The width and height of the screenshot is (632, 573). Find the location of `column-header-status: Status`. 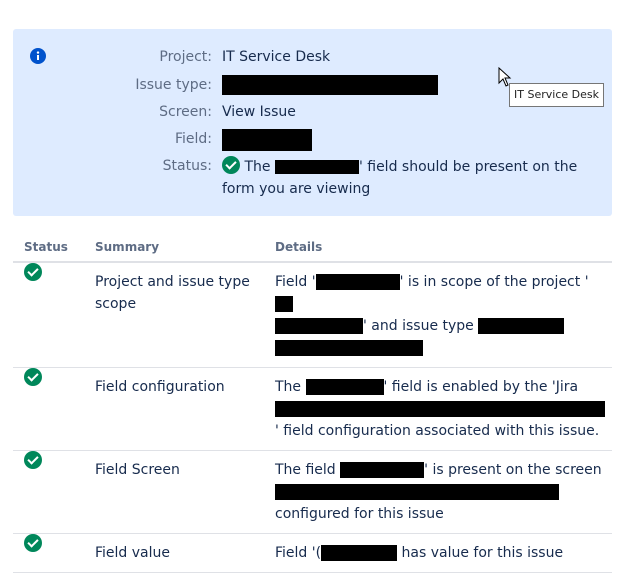

column-header-status: Status is located at coordinates (54, 248).